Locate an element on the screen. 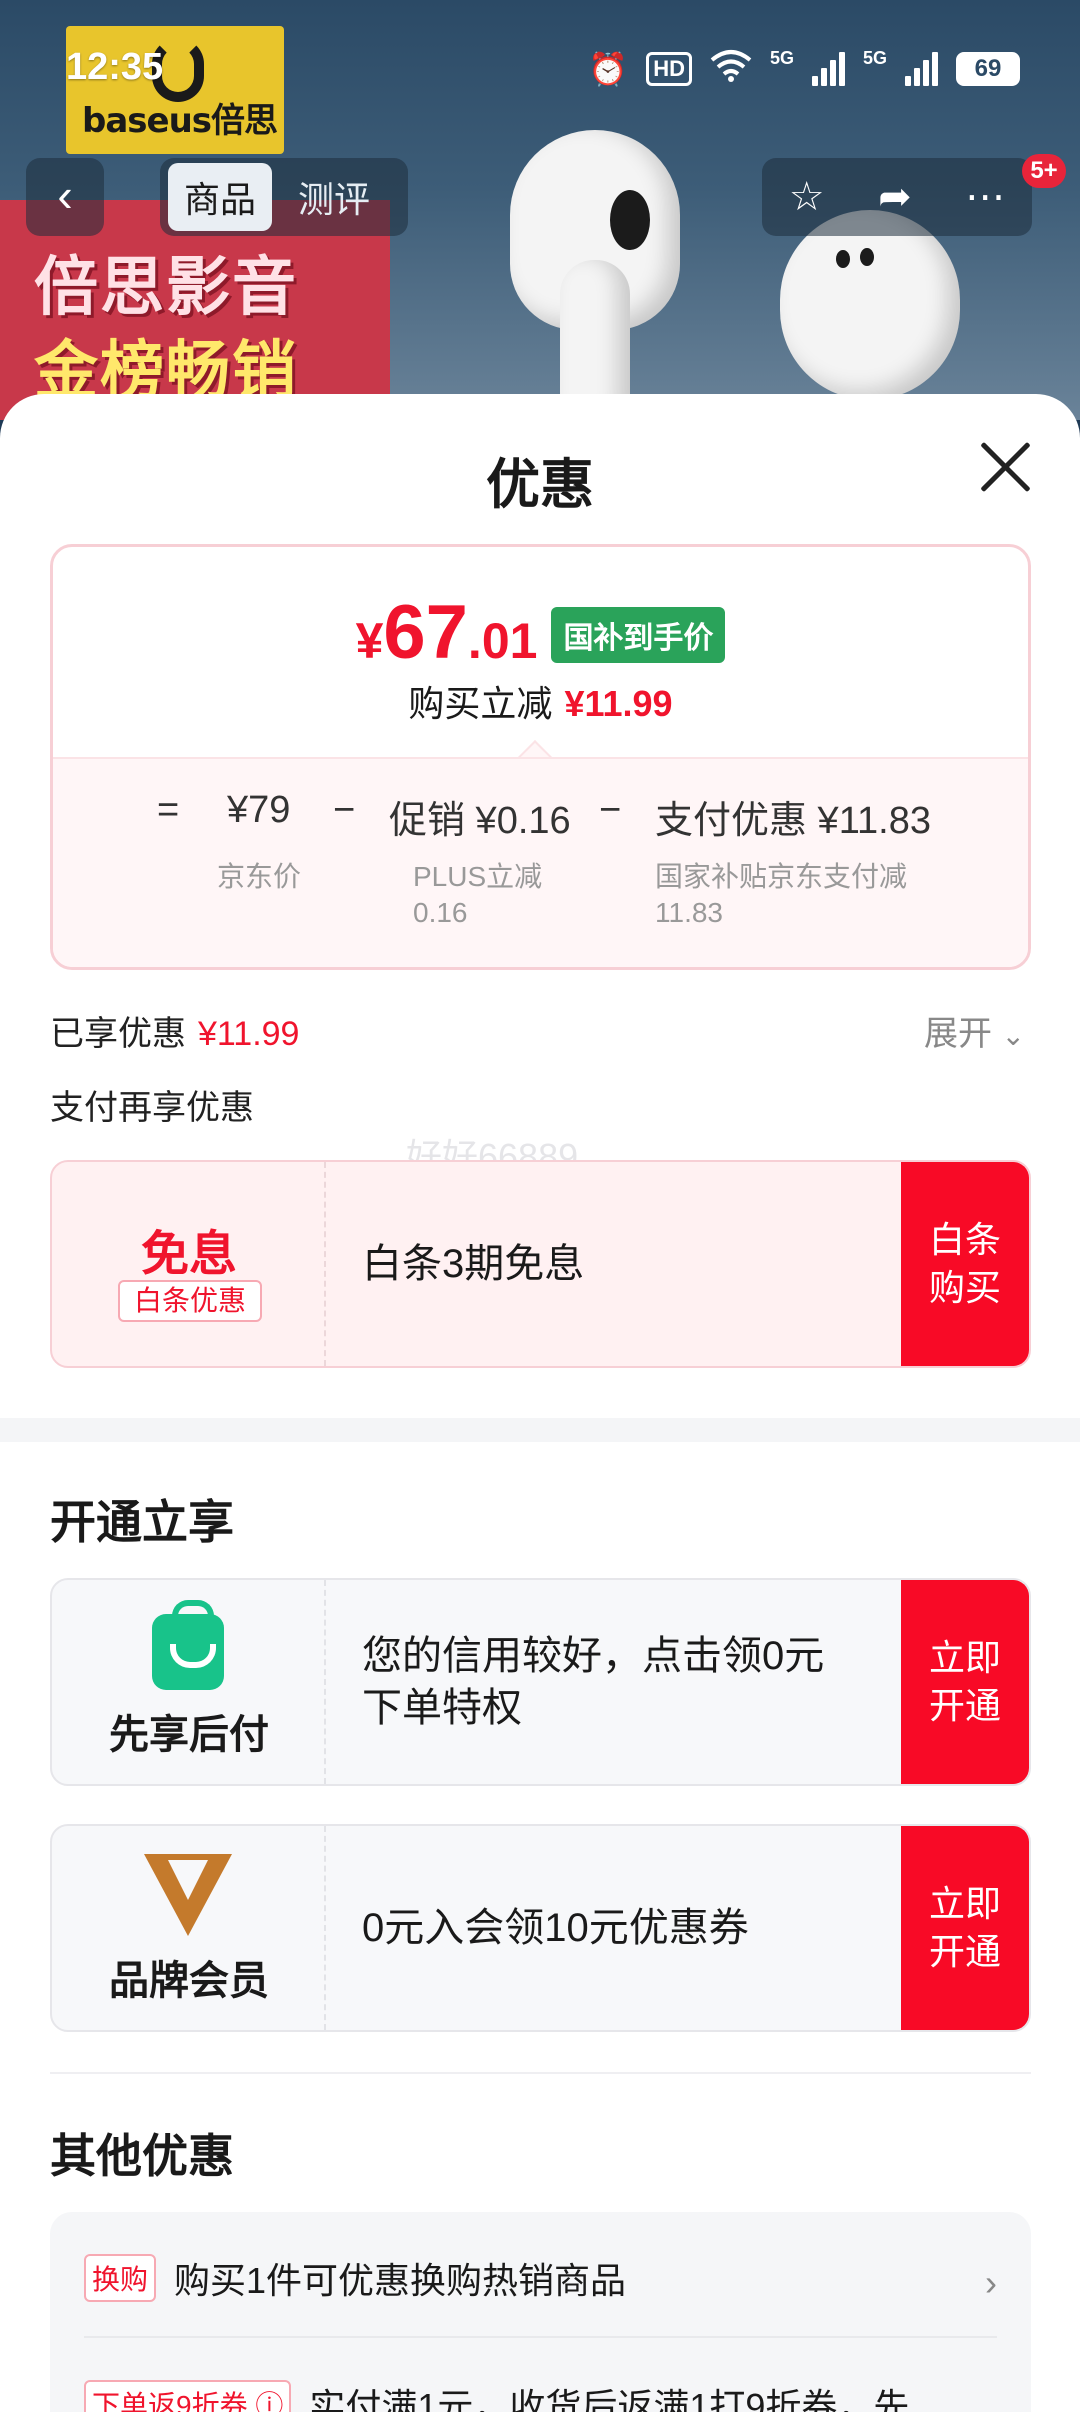 The height and width of the screenshot is (2412, 1080). pay-later-button-line-1: 立即 is located at coordinates (964, 1657).